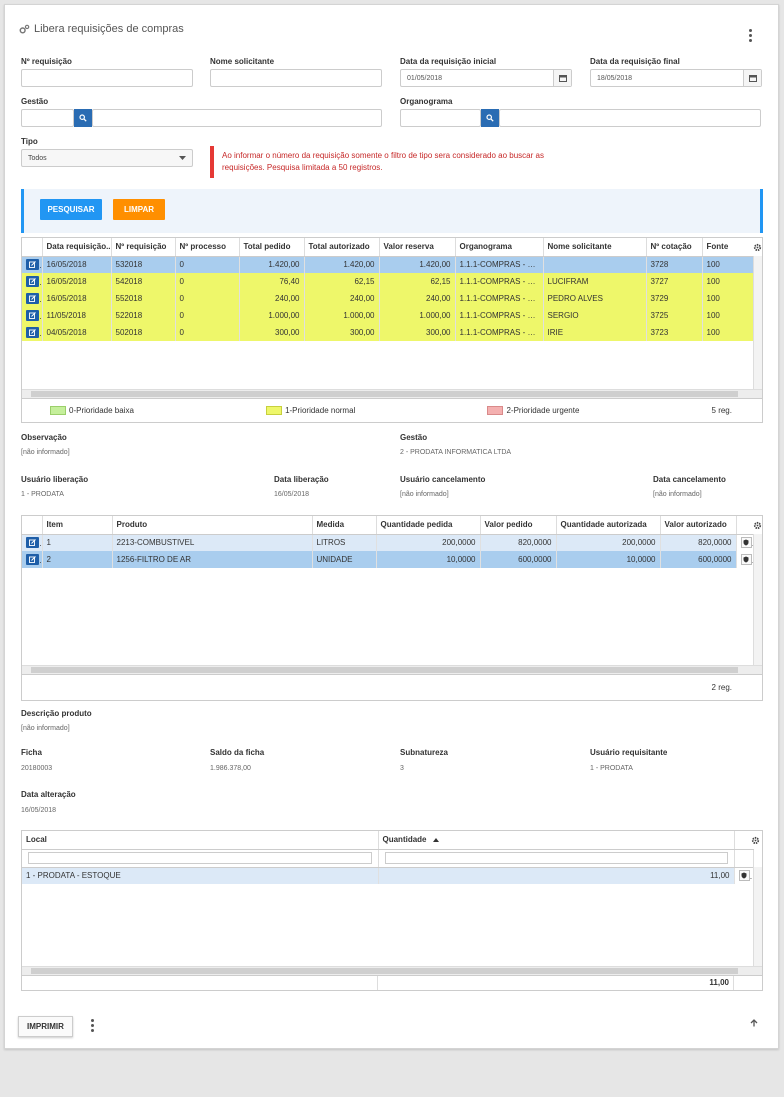  Describe the element at coordinates (143, 315) in the screenshot. I see `table-cell: 522018` at that location.